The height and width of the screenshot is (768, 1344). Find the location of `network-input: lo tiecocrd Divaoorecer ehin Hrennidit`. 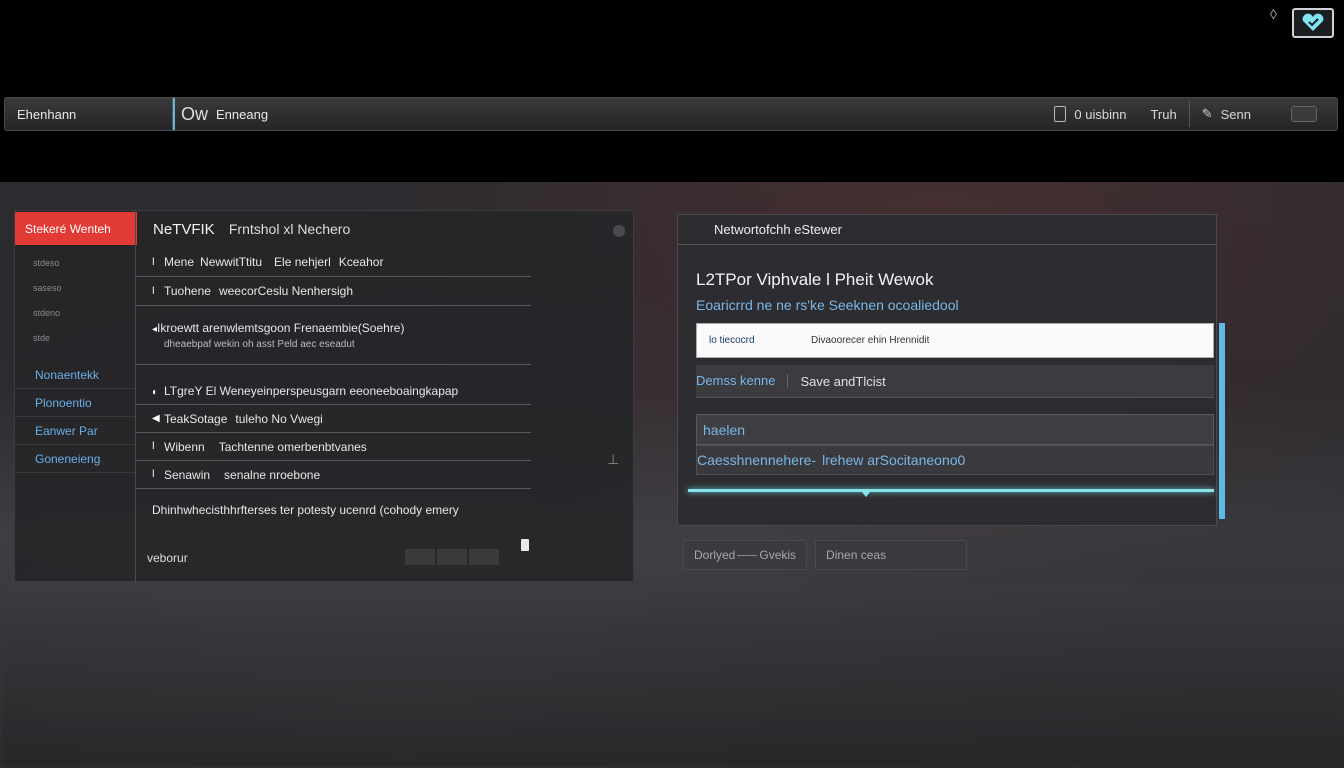

network-input: lo tiecocrd Divaoorecer ehin Hrennidit is located at coordinates (955, 340).